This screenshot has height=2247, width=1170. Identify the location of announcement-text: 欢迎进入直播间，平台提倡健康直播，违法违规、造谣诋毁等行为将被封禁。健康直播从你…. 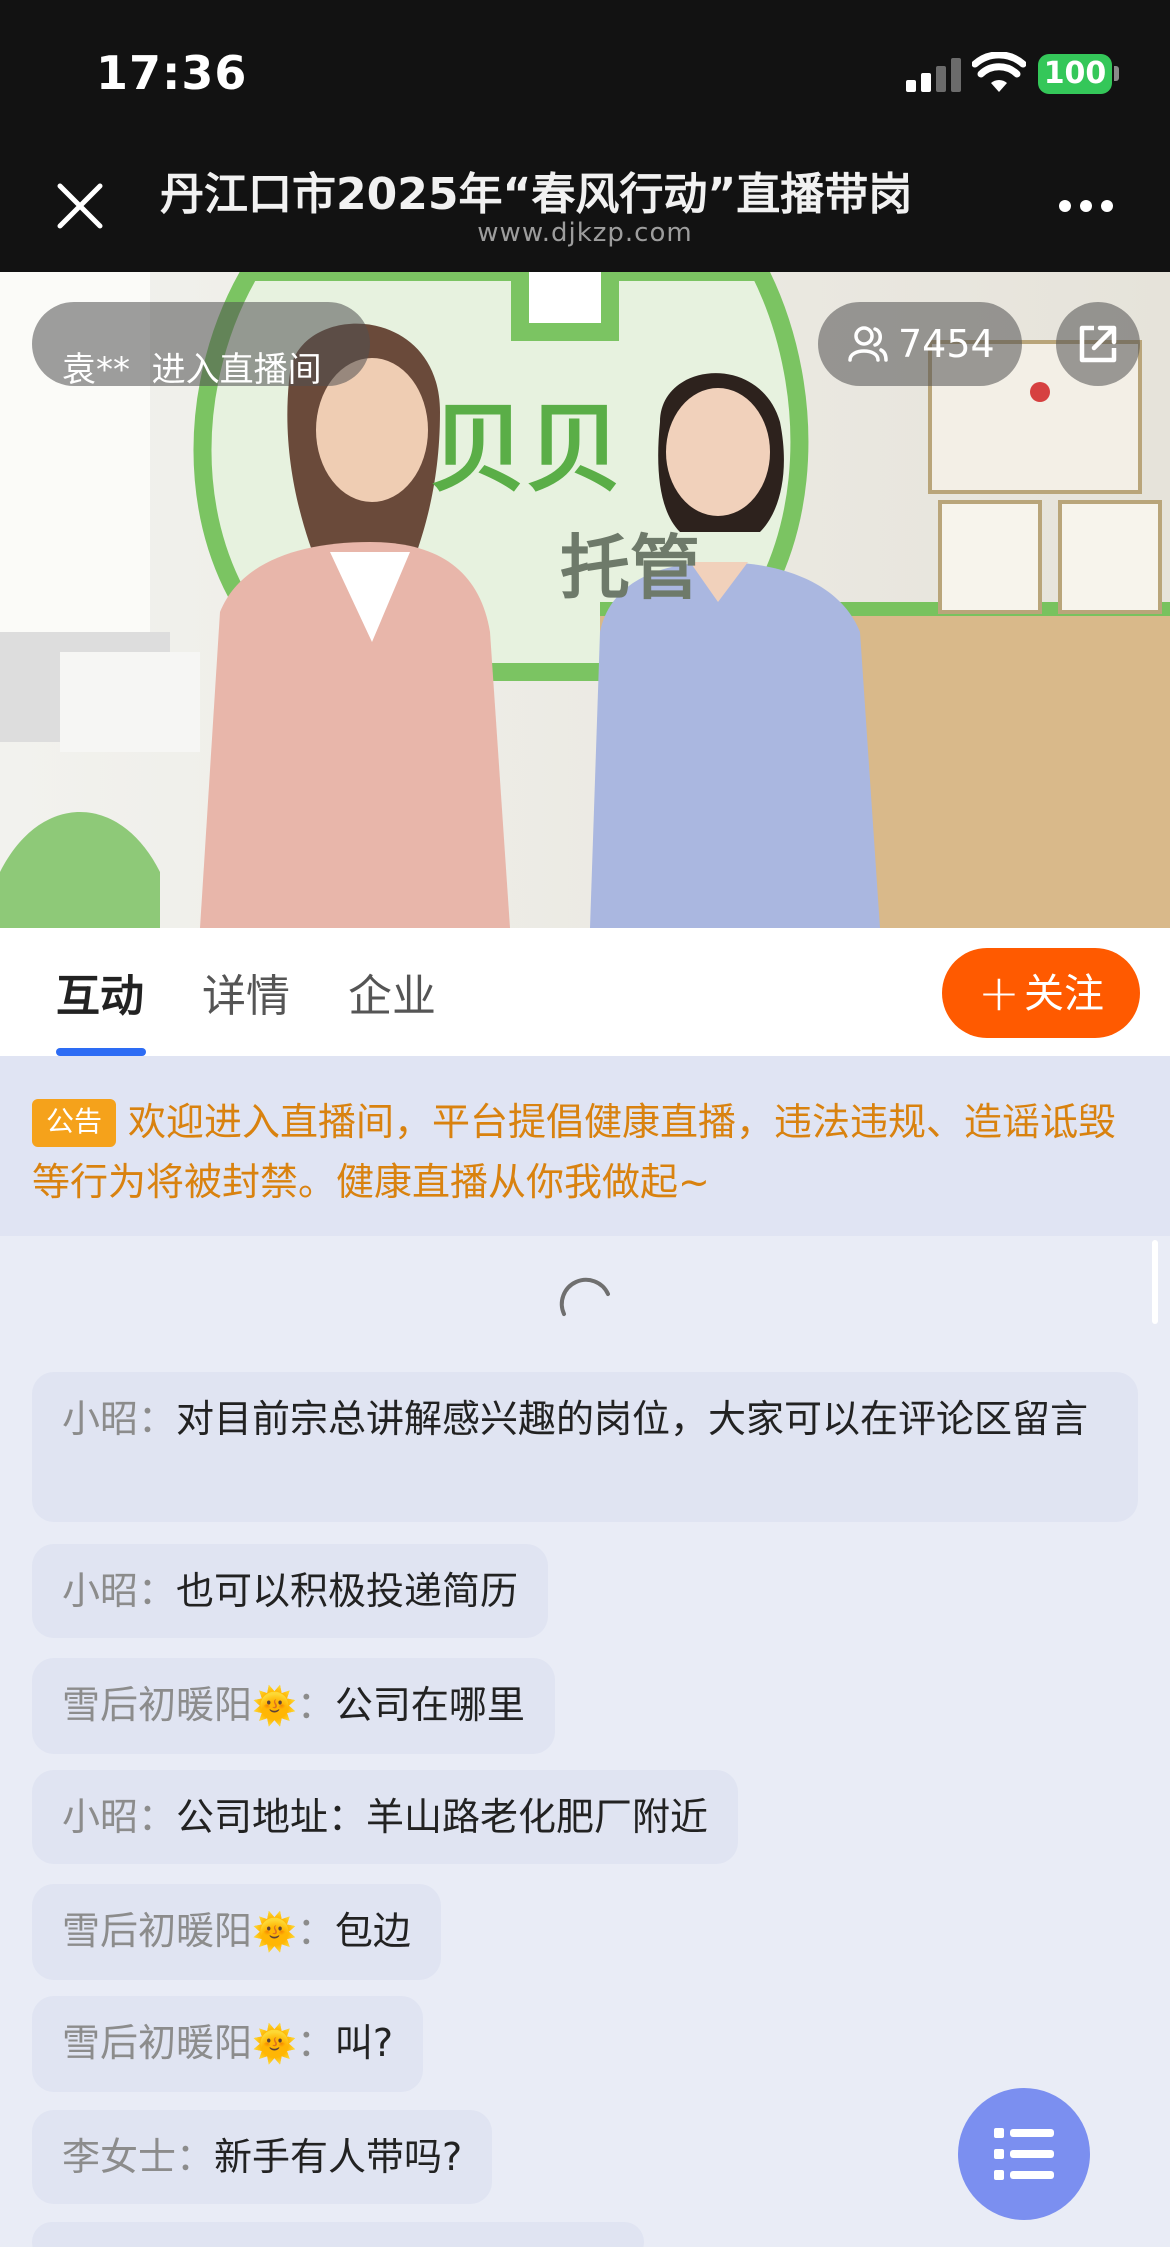
(574, 1152).